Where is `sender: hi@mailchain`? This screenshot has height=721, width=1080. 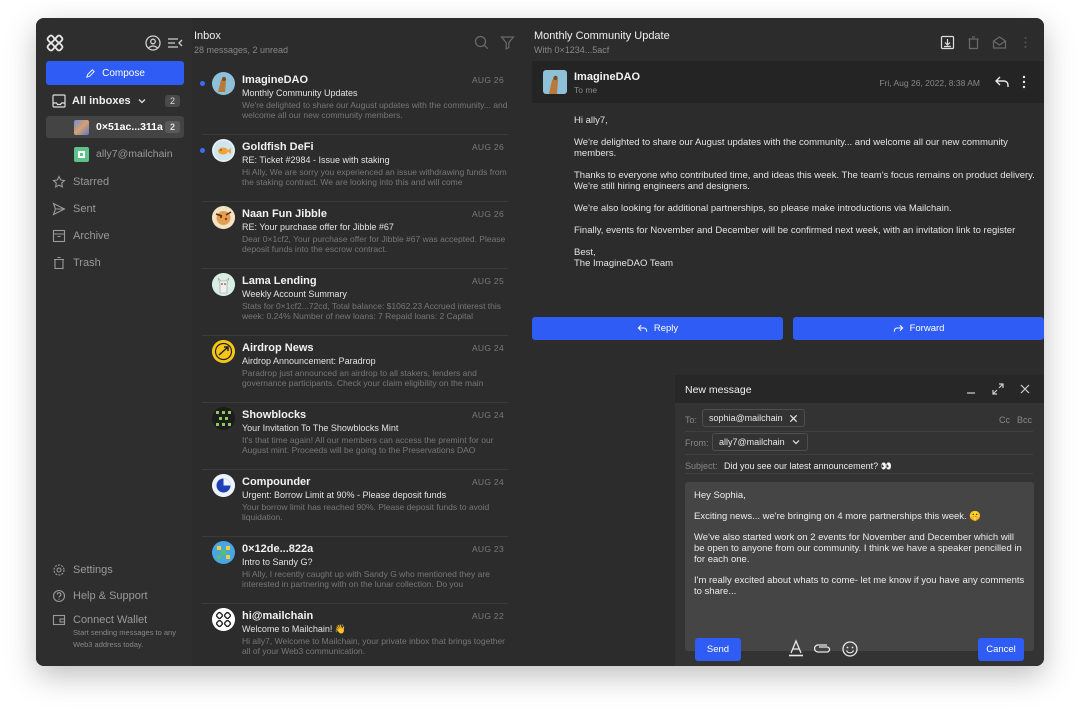
sender: hi@mailchain is located at coordinates (278, 616).